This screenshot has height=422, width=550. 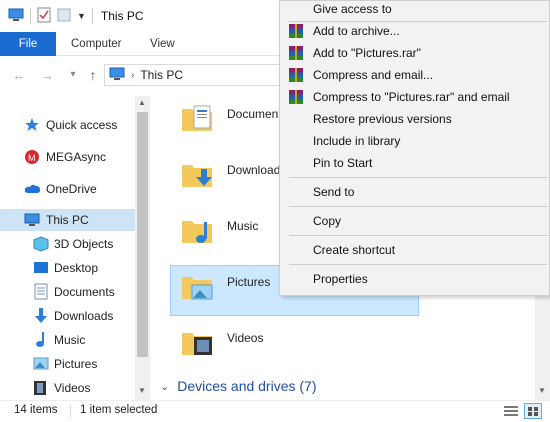 What do you see at coordinates (36, 410) in the screenshot?
I see `item-count: 14 items` at bounding box center [36, 410].